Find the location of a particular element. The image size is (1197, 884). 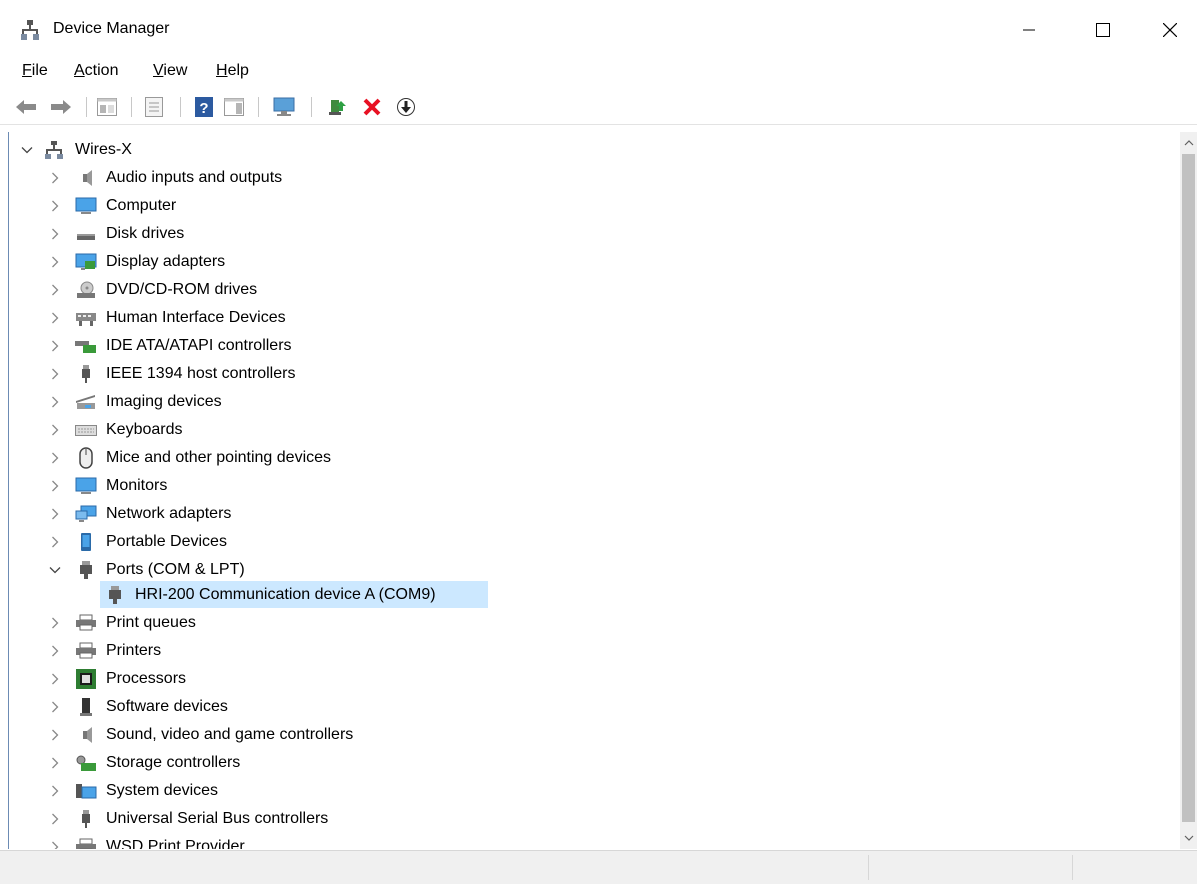

enable-device-icon is located at coordinates (406, 107).